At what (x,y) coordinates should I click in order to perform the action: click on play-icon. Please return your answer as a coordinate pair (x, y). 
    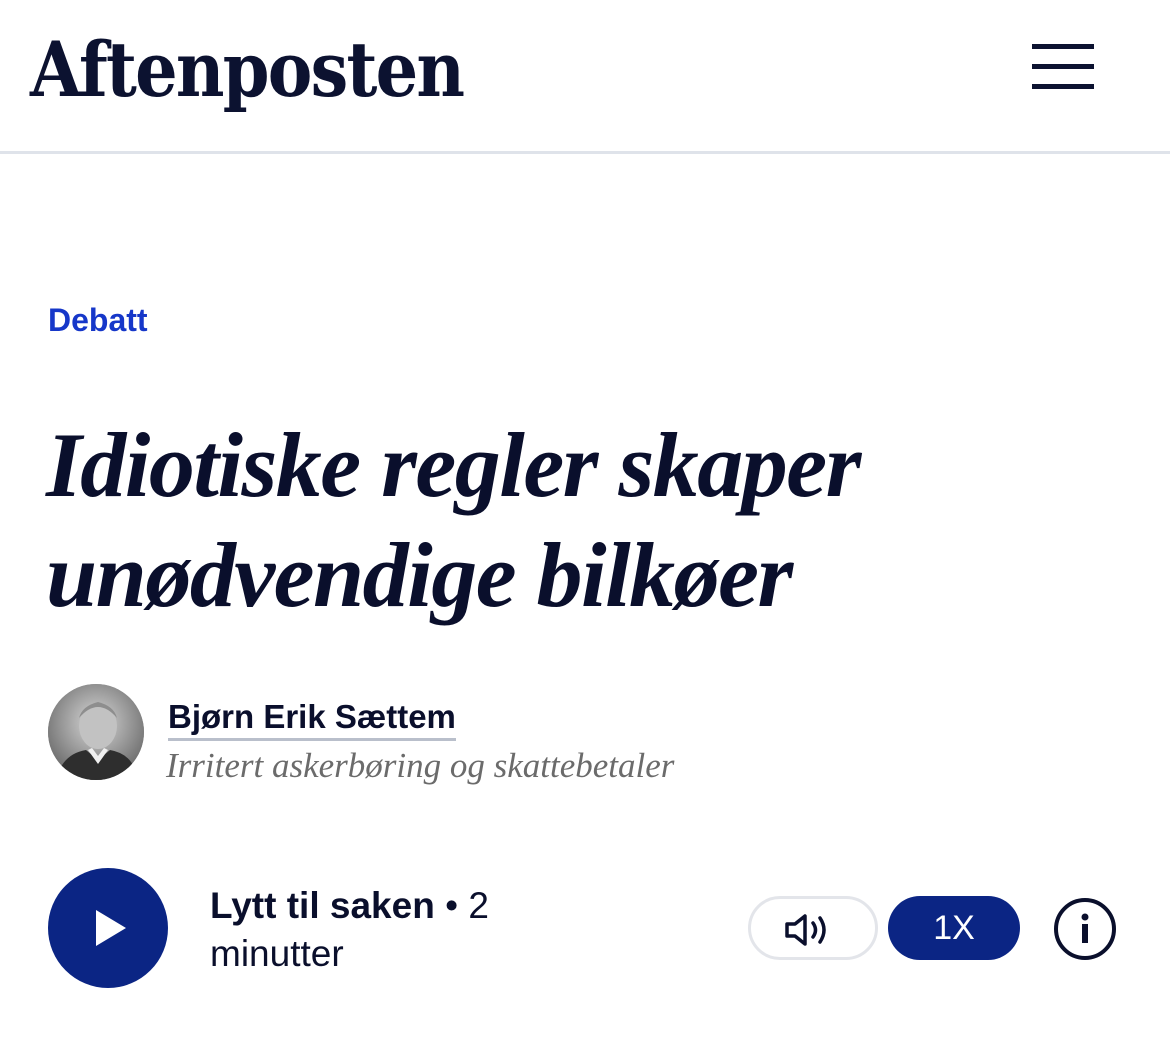
    Looking at the image, I should click on (111, 928).